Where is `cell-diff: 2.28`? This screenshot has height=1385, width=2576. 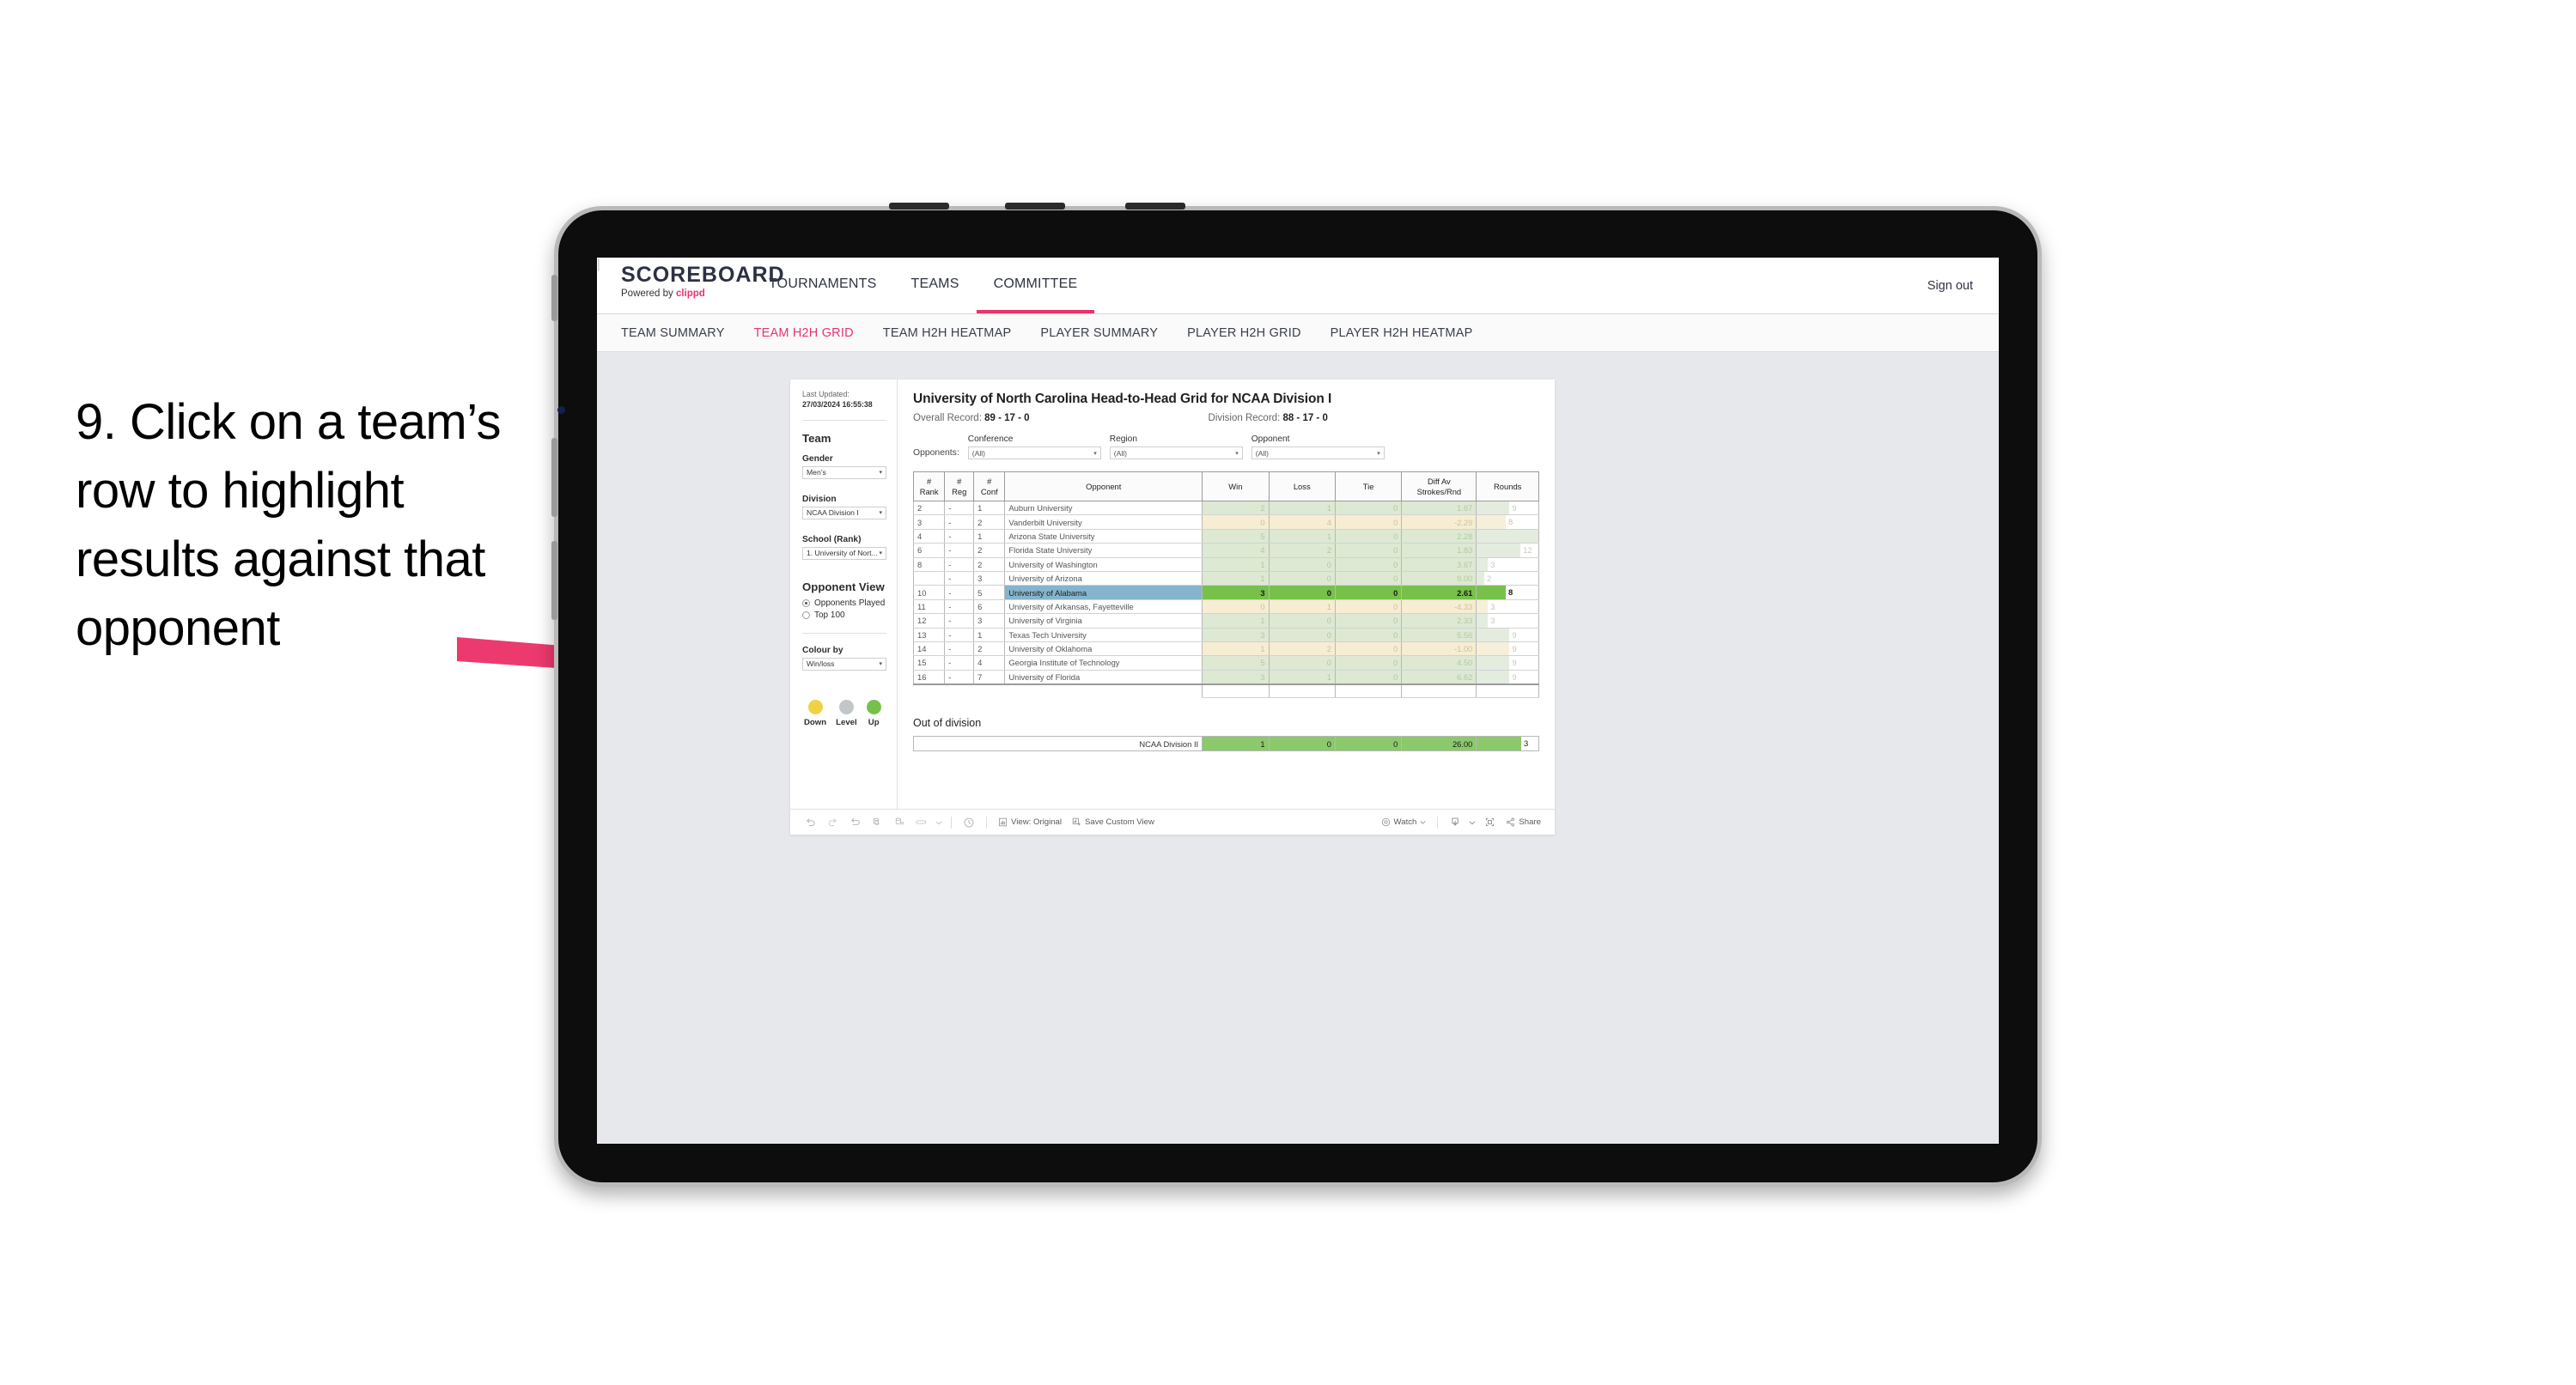 cell-diff: 2.28 is located at coordinates (1439, 536).